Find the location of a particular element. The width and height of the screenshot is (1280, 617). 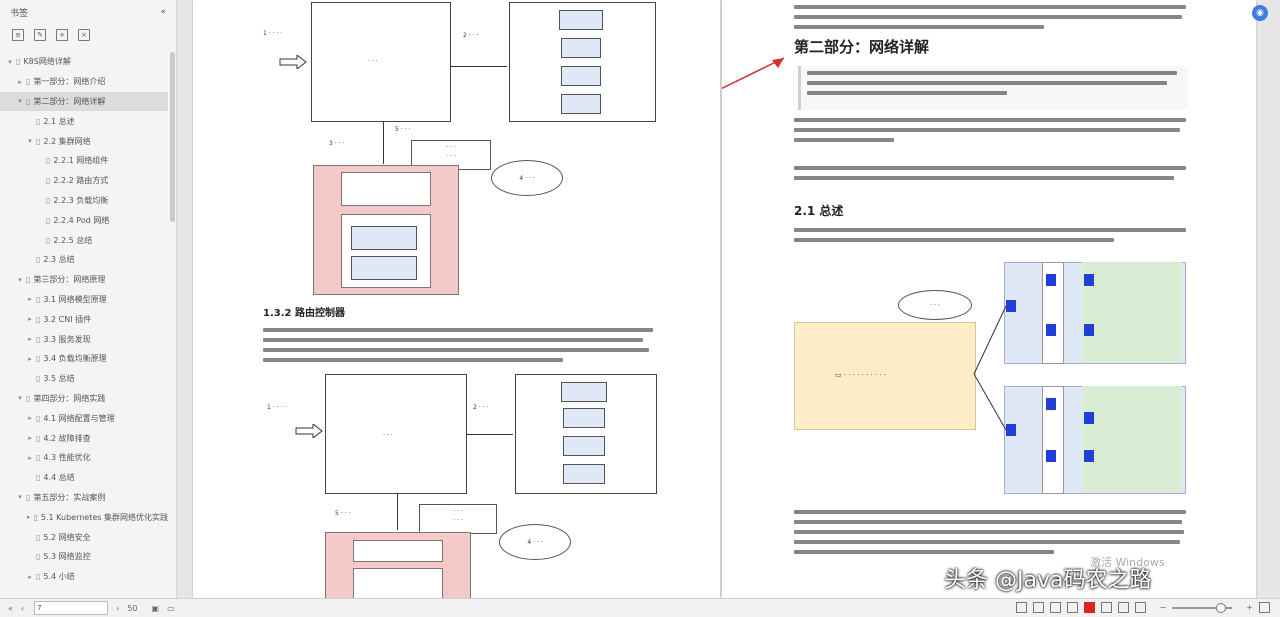

bookmark-view-icon: ≡ is located at coordinates (18, 35).